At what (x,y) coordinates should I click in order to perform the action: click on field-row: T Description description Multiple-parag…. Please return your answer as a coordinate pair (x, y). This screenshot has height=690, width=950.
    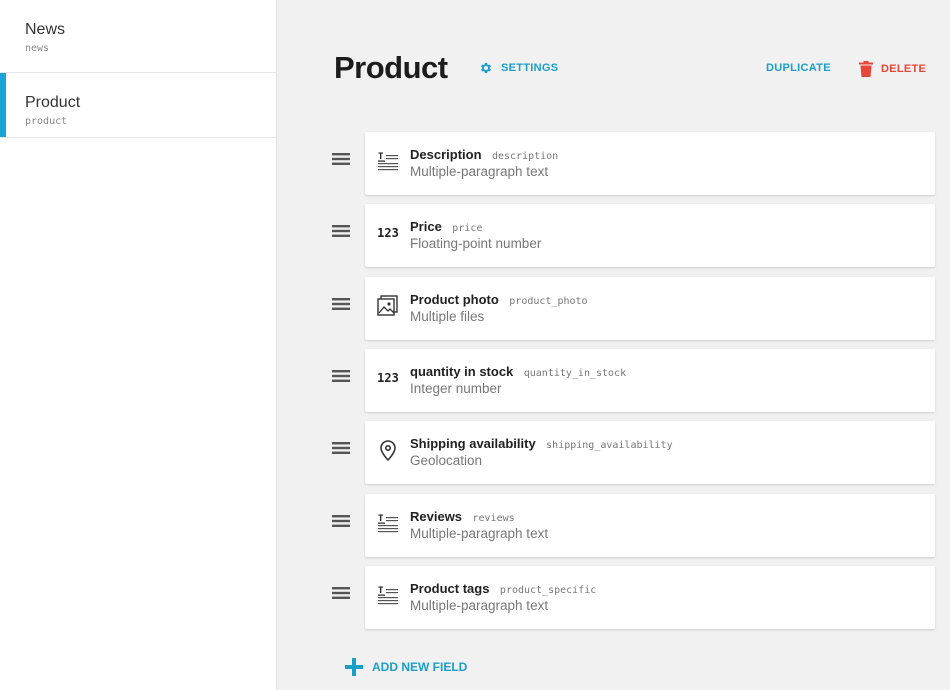
    Looking at the image, I should click on (634, 164).